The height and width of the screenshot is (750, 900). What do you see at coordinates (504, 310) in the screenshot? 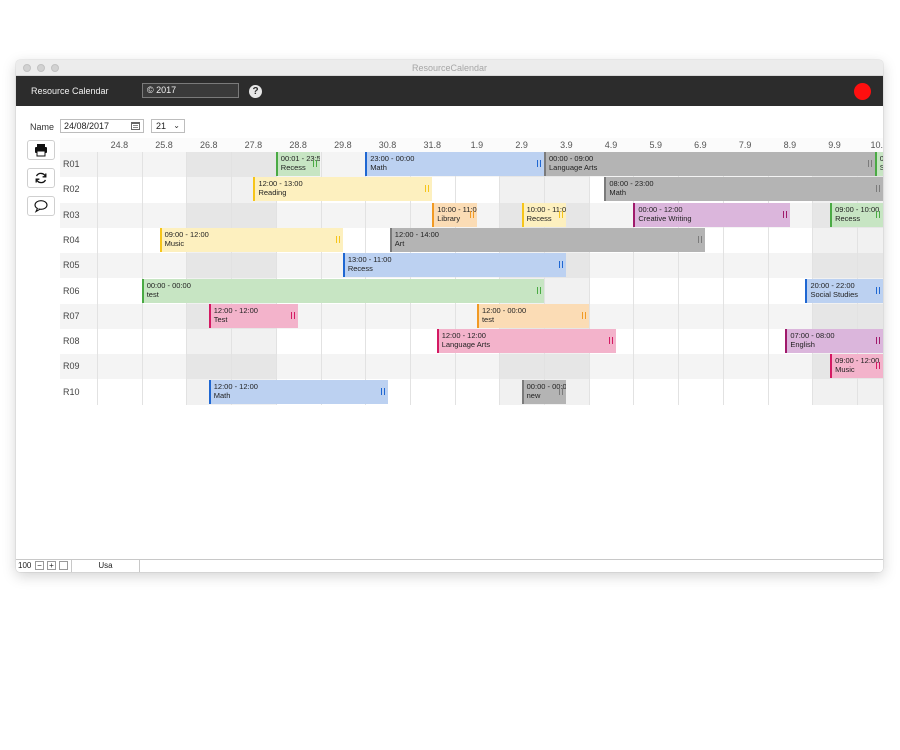
I see `event-time: 12:00 - 00:00` at bounding box center [504, 310].